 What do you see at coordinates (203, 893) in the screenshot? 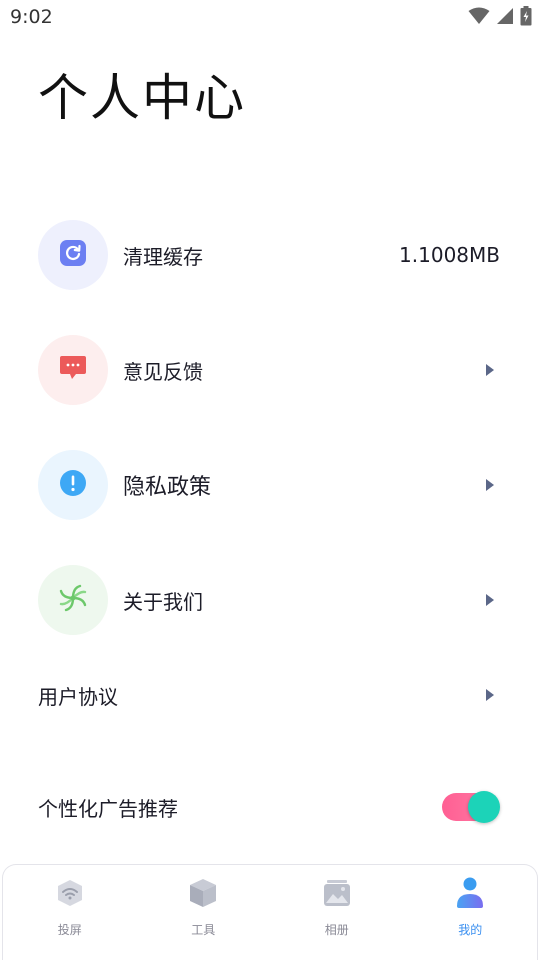
I see `toolbox-icon` at bounding box center [203, 893].